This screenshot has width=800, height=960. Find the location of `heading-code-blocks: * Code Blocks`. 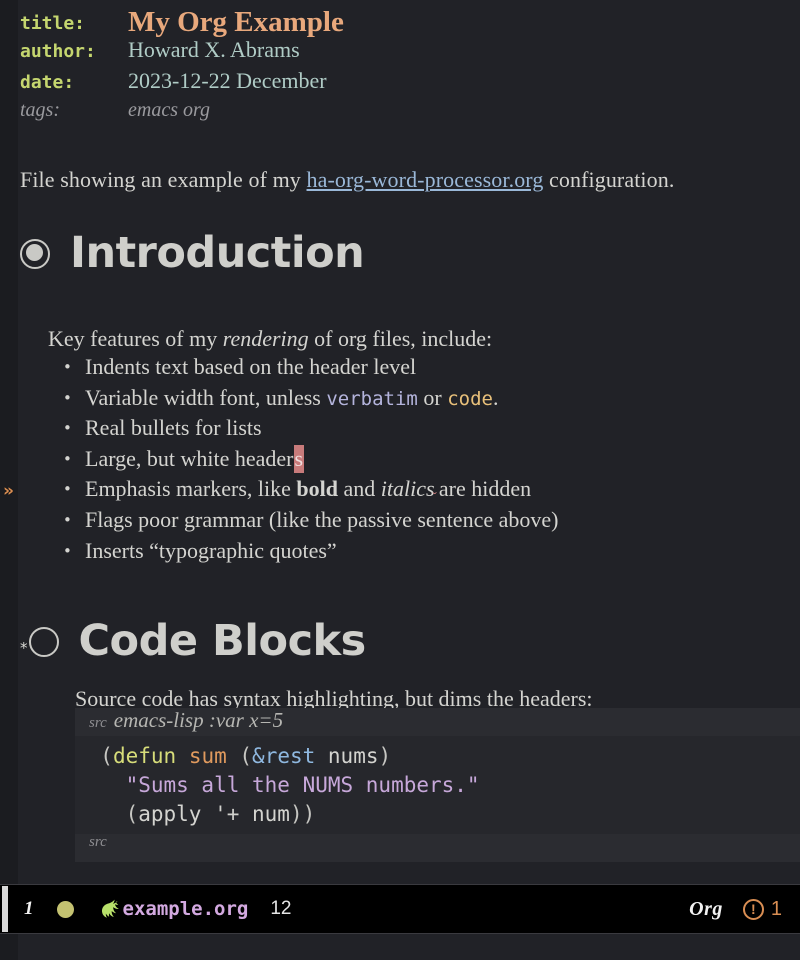

heading-code-blocks: * Code Blocks is located at coordinates (193, 641).